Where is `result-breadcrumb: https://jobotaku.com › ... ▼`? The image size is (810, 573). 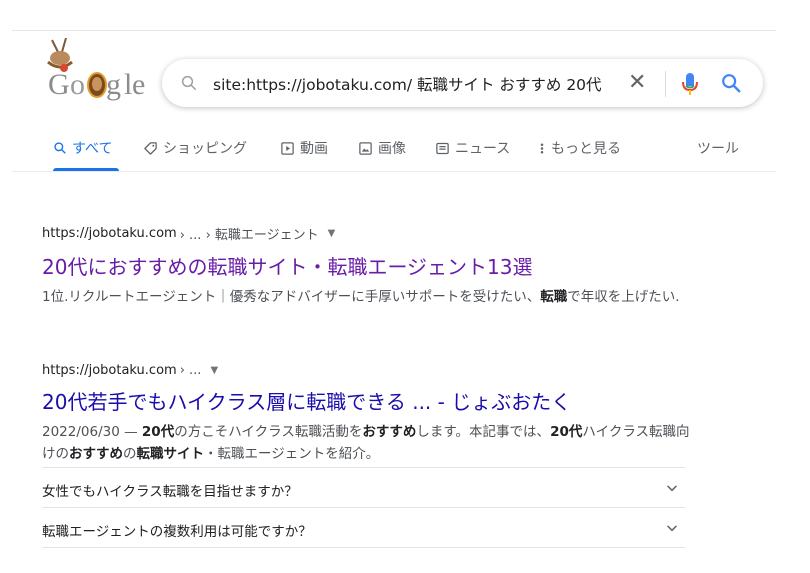
result-breadcrumb: https://jobotaku.com › ... ▼ is located at coordinates (367, 370).